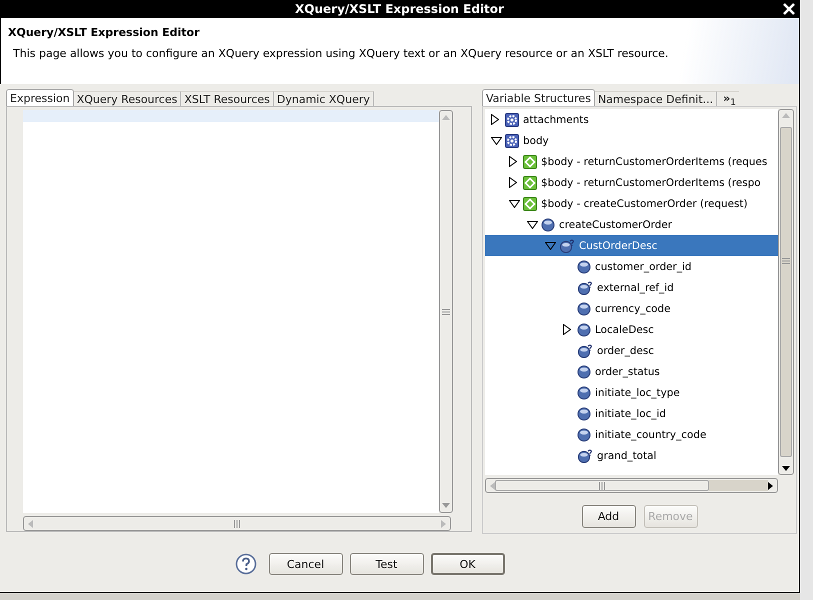 Image resolution: width=813 pixels, height=600 pixels. I want to click on tree-item: $body - returnCustomerOrderItems (respo, so click(631, 182).